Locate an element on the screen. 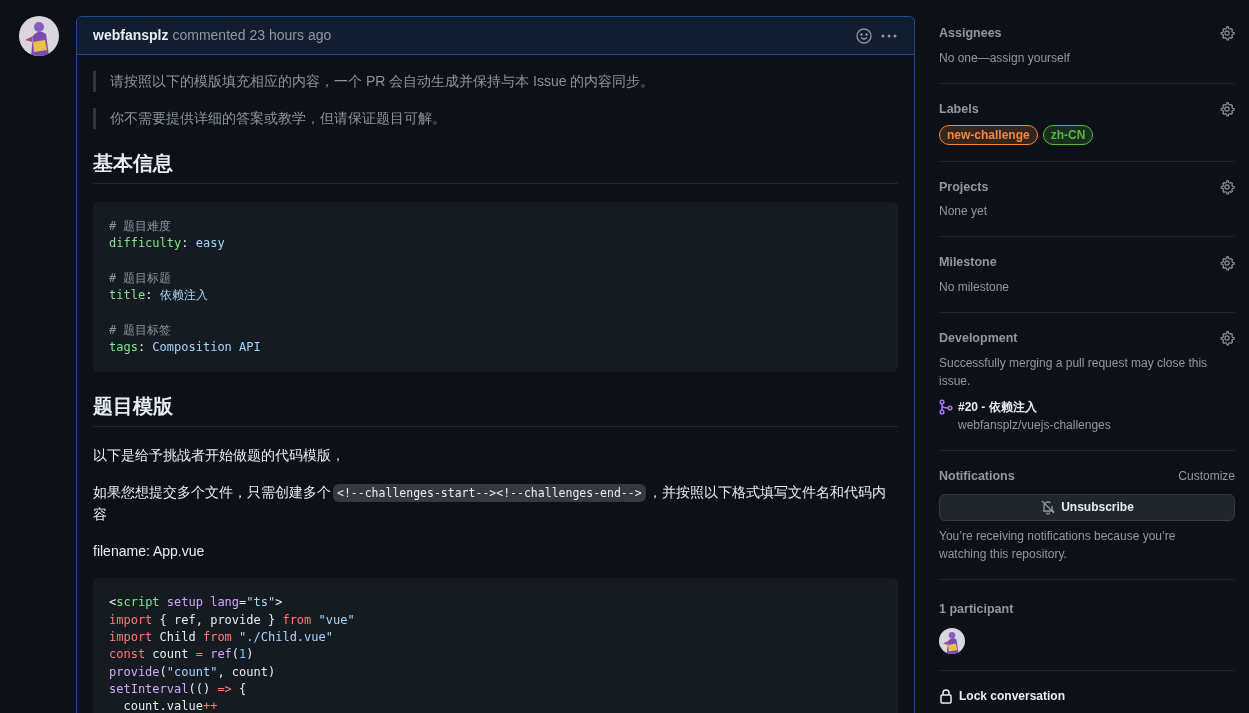  code-line: tags: Composition API is located at coordinates (185, 348).